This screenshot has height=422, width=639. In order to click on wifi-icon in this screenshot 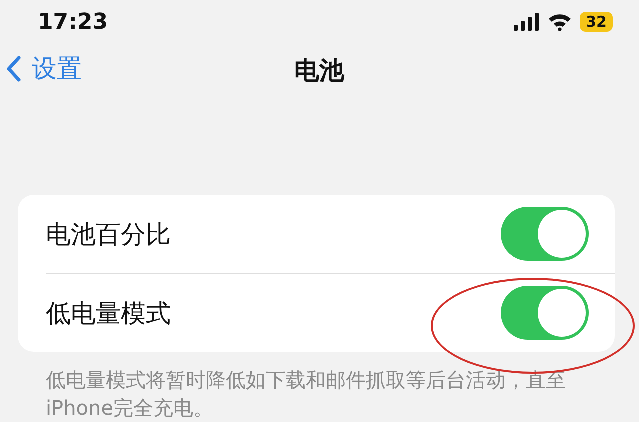, I will do `click(560, 22)`.